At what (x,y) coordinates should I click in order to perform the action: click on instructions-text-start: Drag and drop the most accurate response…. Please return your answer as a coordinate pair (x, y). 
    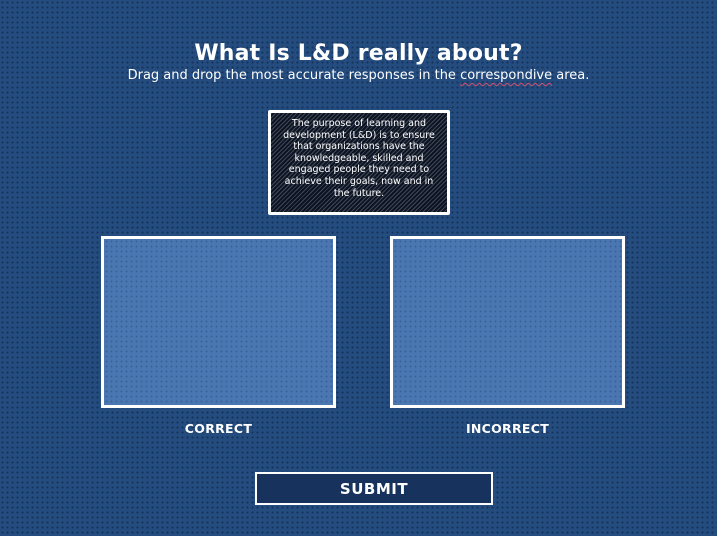
    Looking at the image, I should click on (294, 75).